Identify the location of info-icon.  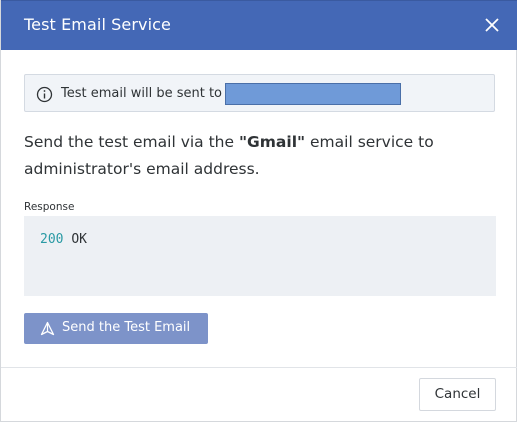
(44, 94).